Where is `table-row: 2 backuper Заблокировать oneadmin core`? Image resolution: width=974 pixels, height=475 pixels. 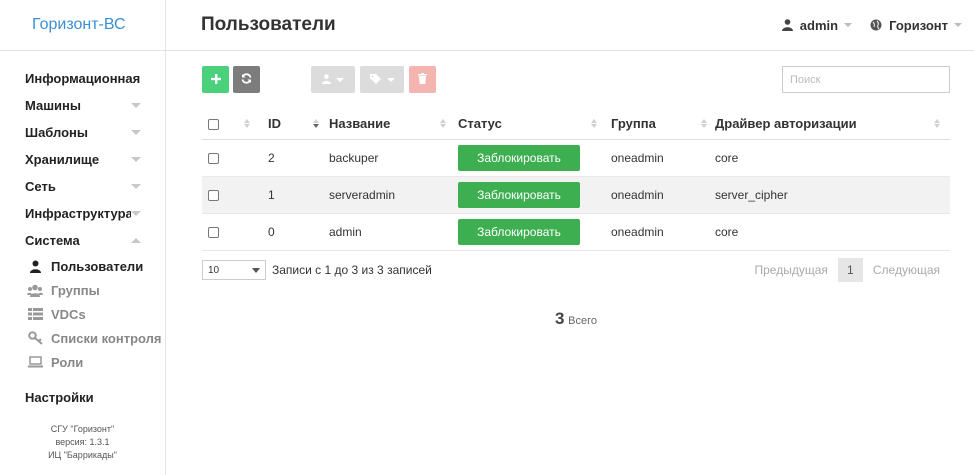
table-row: 2 backuper Заблокировать oneadmin core is located at coordinates (576, 158).